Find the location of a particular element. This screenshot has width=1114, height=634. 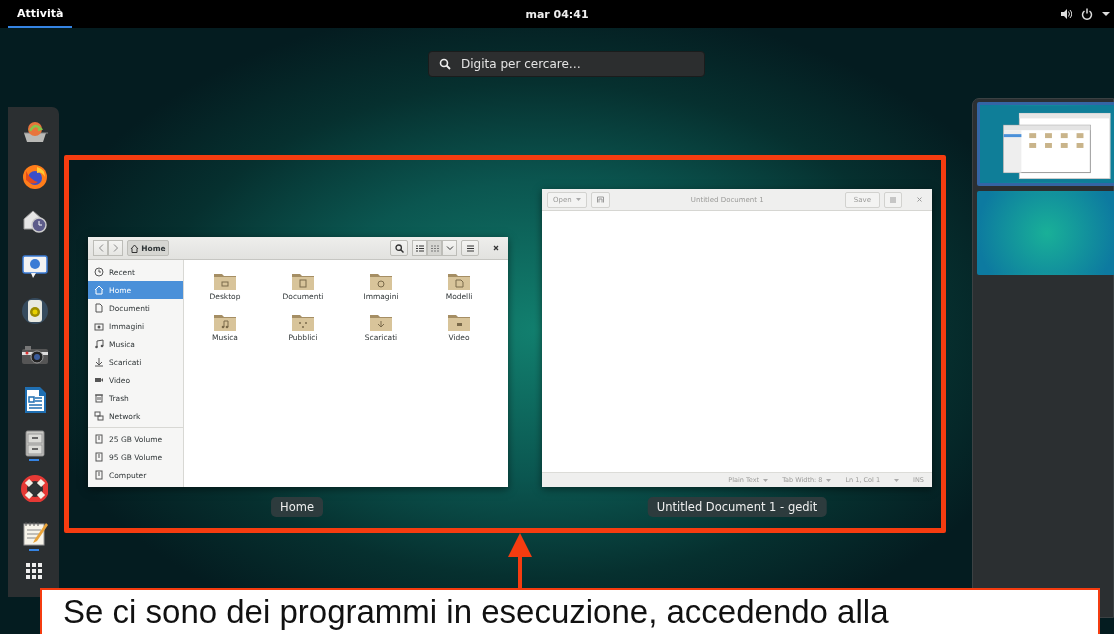

clock: mar 04:41 is located at coordinates (557, 14).